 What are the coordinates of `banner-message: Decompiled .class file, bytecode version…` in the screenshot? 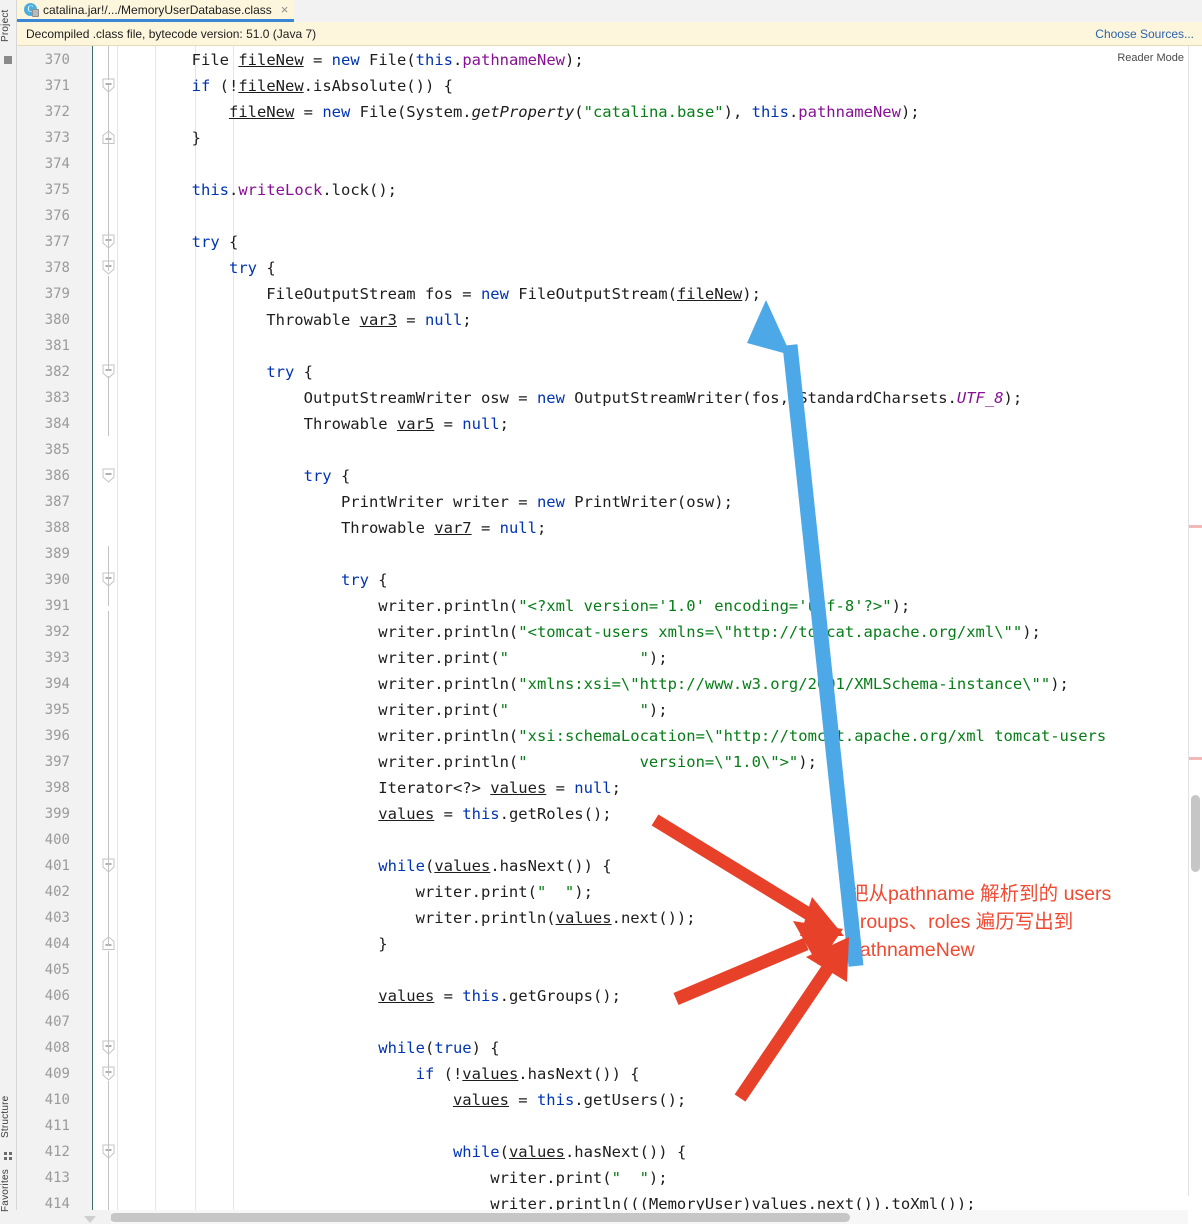 It's located at (171, 33).